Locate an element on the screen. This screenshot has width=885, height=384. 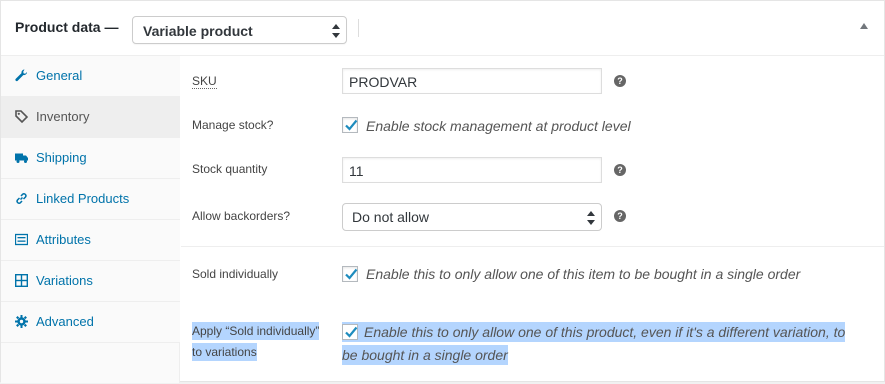
tab-linked-products: Linked Products is located at coordinates (90, 199).